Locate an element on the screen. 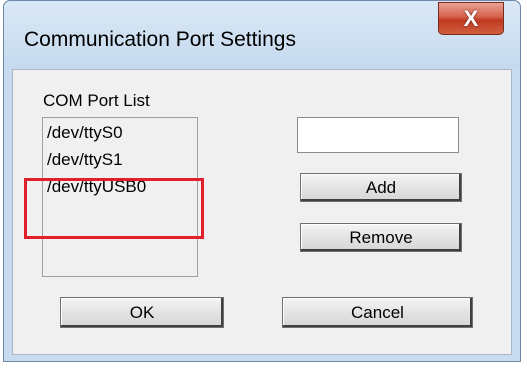  ok-button: OK is located at coordinates (142, 312).